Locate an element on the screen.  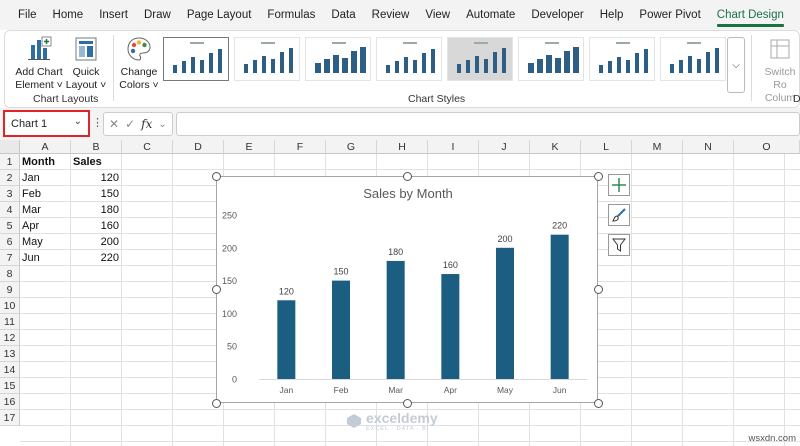
tab-developer: Developer is located at coordinates (557, 15).